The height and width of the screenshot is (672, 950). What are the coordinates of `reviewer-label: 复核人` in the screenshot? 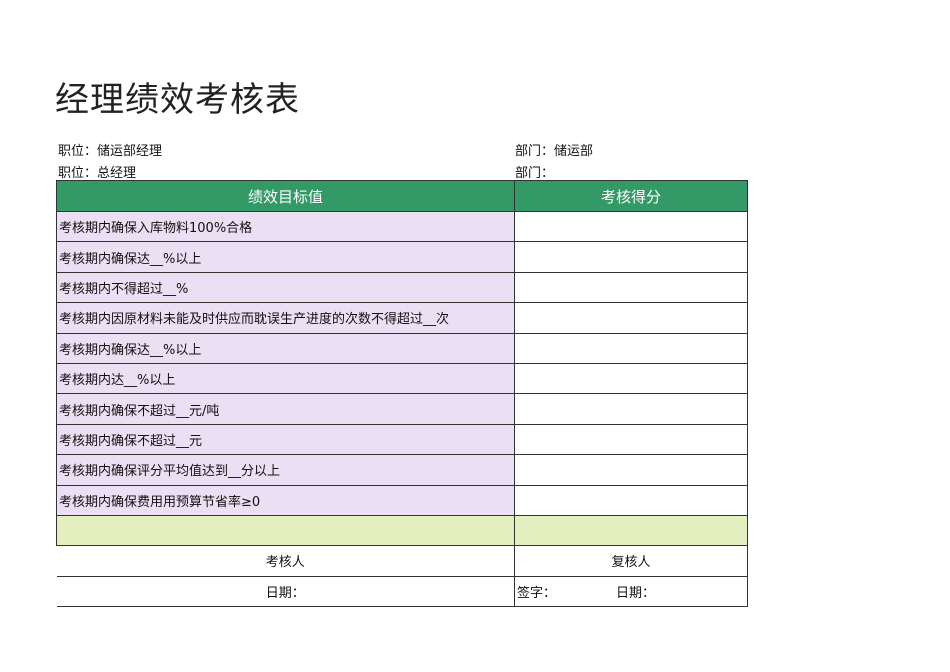 It's located at (631, 561).